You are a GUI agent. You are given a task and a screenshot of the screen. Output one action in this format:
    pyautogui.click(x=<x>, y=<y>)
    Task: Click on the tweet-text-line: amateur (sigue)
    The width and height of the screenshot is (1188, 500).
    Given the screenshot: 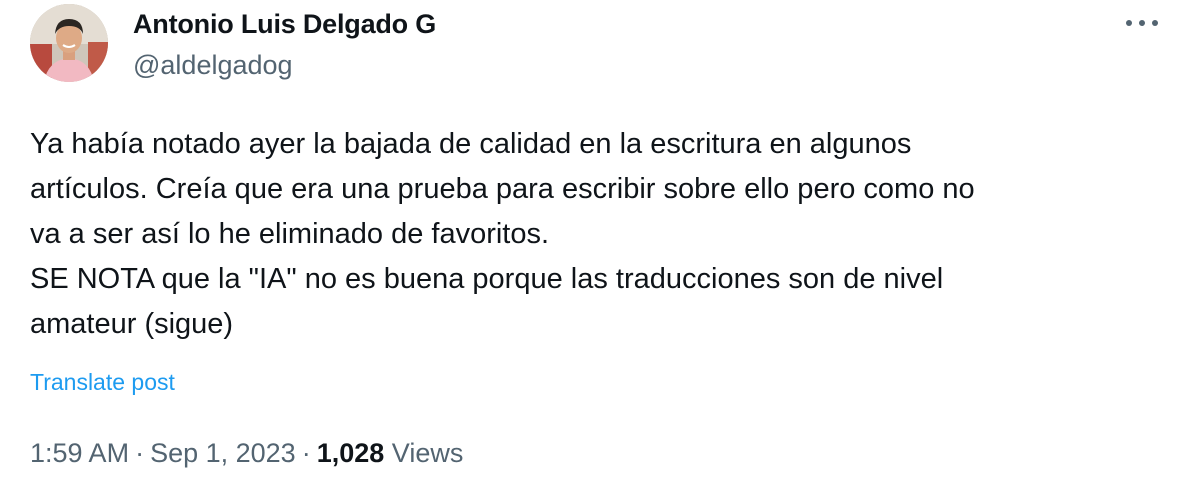 What is the action you would take?
    pyautogui.click(x=132, y=324)
    